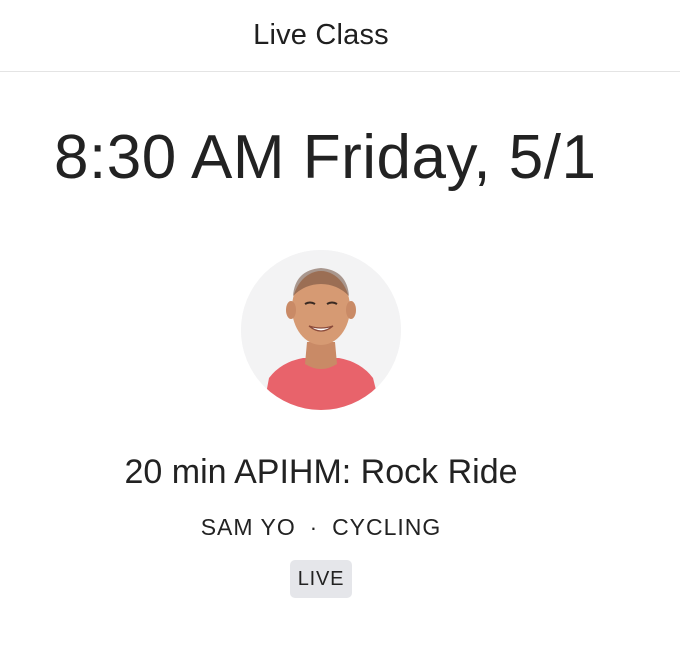  I want to click on class-category: CYCLING, so click(387, 527).